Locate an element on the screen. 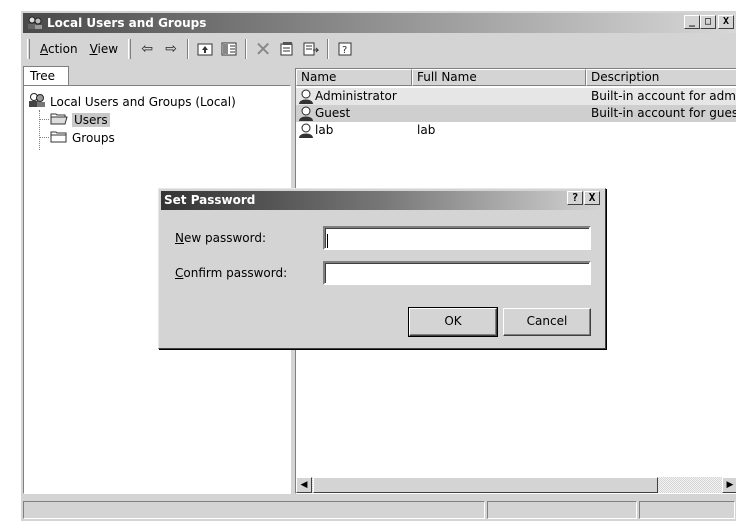 This screenshot has height=521, width=736. scroll-thumb is located at coordinates (485, 485).